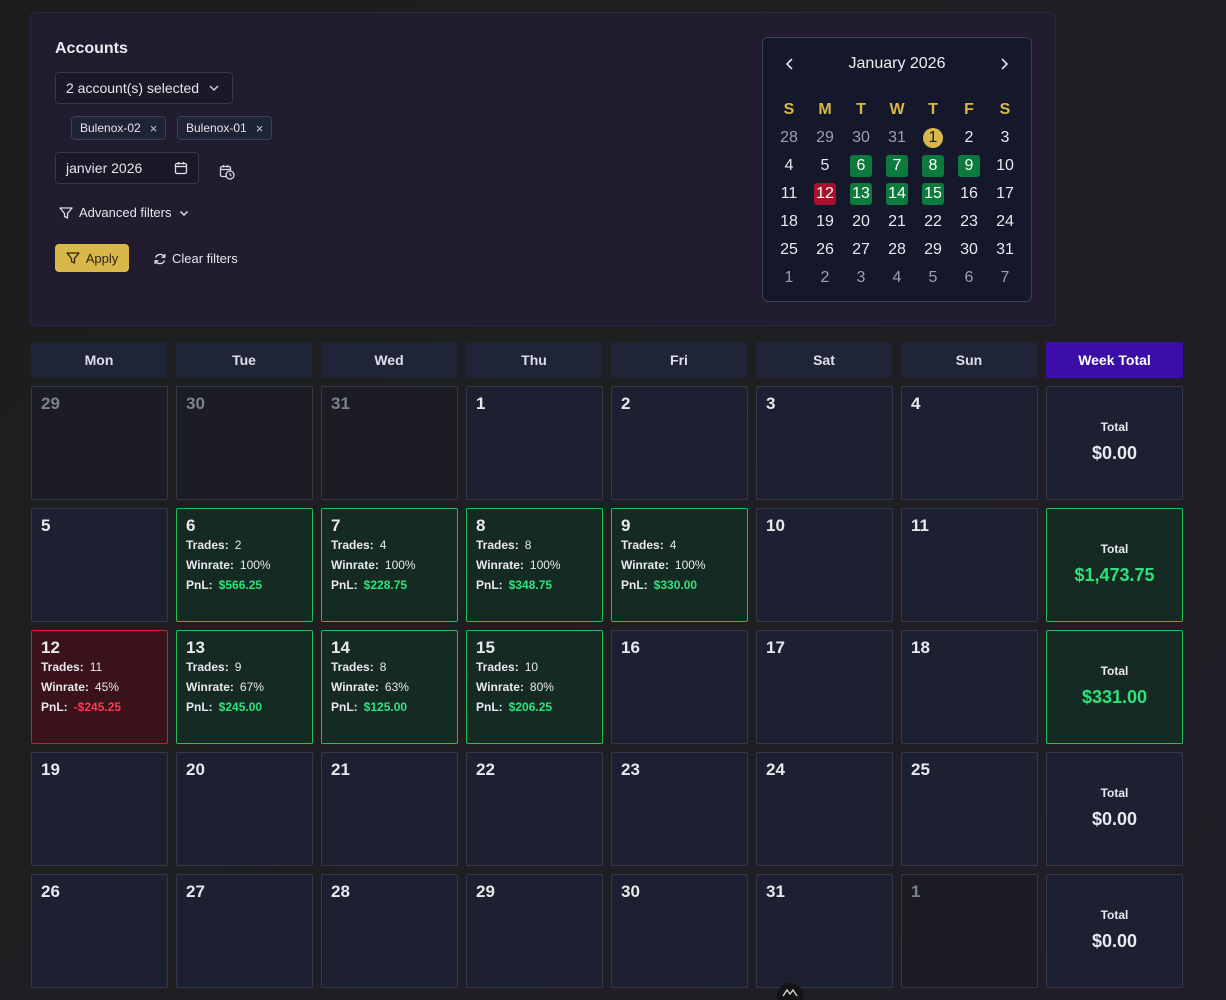 This screenshot has width=1226, height=1000. Describe the element at coordinates (1004, 64) in the screenshot. I see `chevron-right-icon` at that location.